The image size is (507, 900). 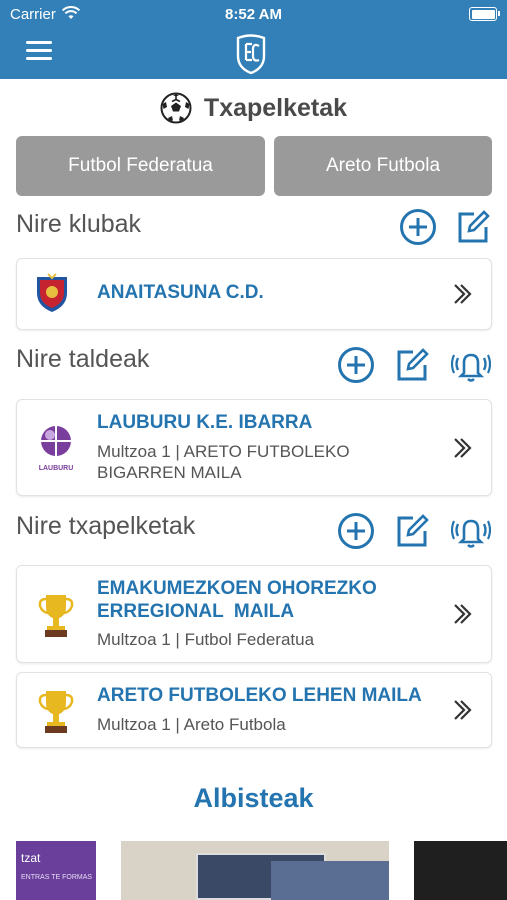 What do you see at coordinates (52, 292) in the screenshot?
I see `club-crest-icon` at bounding box center [52, 292].